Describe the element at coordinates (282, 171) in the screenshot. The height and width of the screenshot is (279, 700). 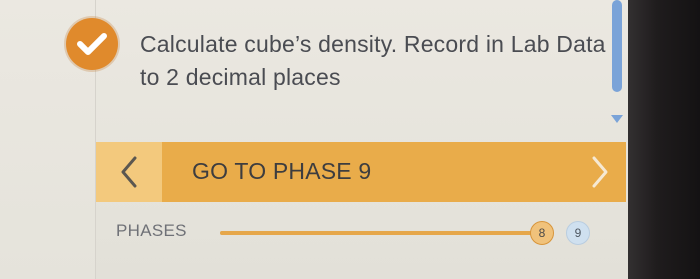
I see `go-to-phase-label: GO TO PHASE 9` at that location.